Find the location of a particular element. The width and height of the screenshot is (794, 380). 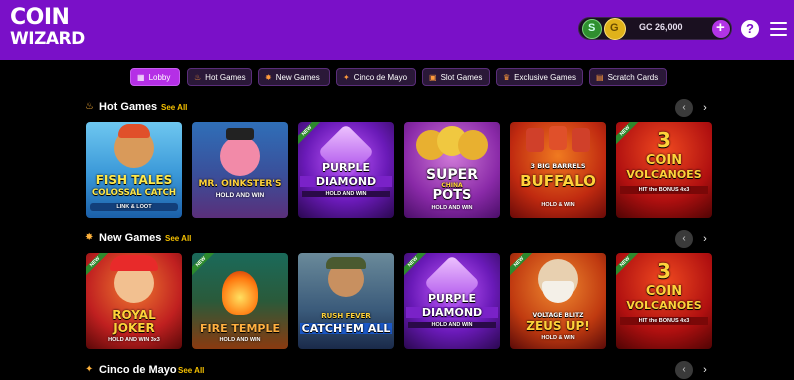

game-title-line-2: JOKER is located at coordinates (134, 328).